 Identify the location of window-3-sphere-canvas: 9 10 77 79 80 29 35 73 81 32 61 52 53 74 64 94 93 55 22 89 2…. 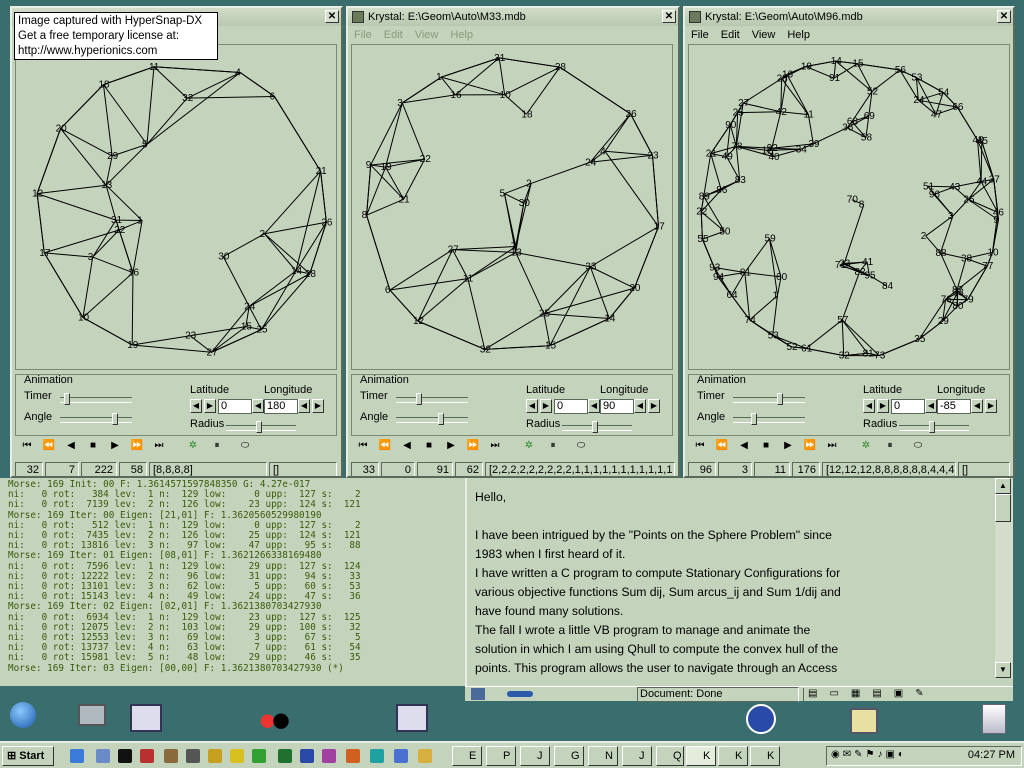
(849, 207).